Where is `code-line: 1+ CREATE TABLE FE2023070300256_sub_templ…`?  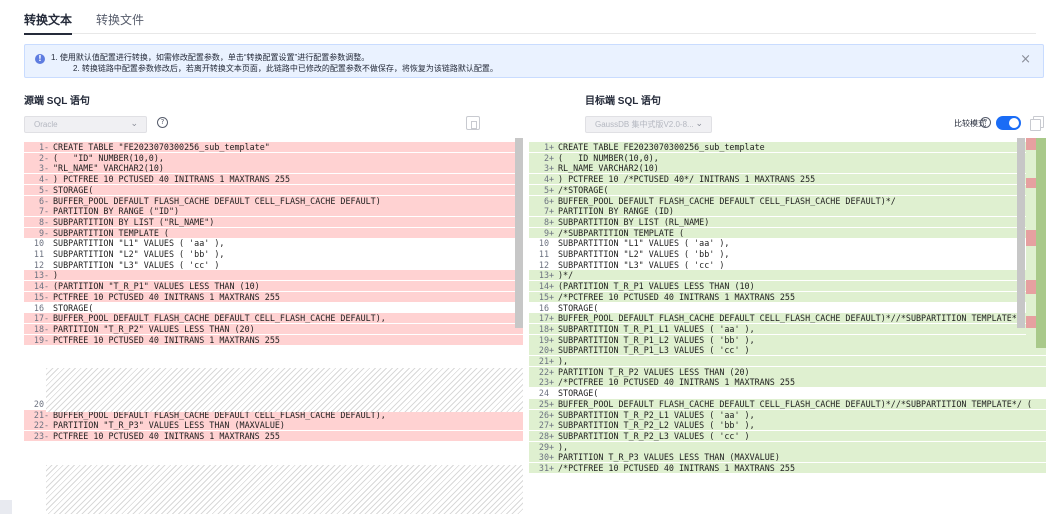 code-line: 1+ CREATE TABLE FE2023070300256_sub_templ… is located at coordinates (787, 147).